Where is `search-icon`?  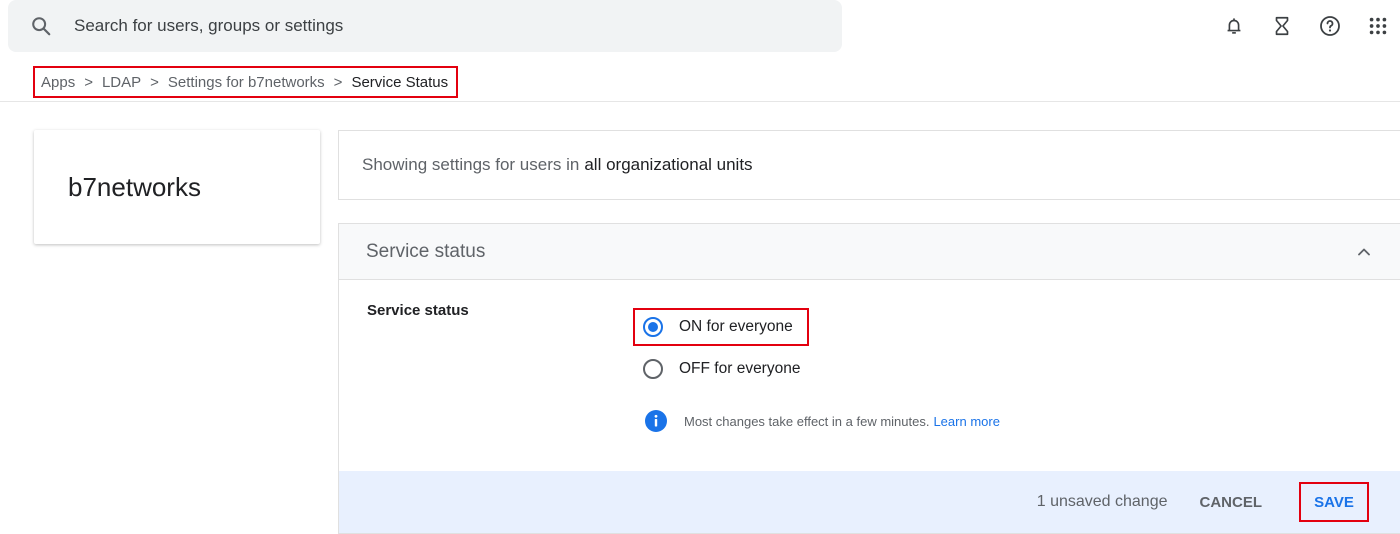
search-icon is located at coordinates (41, 26).